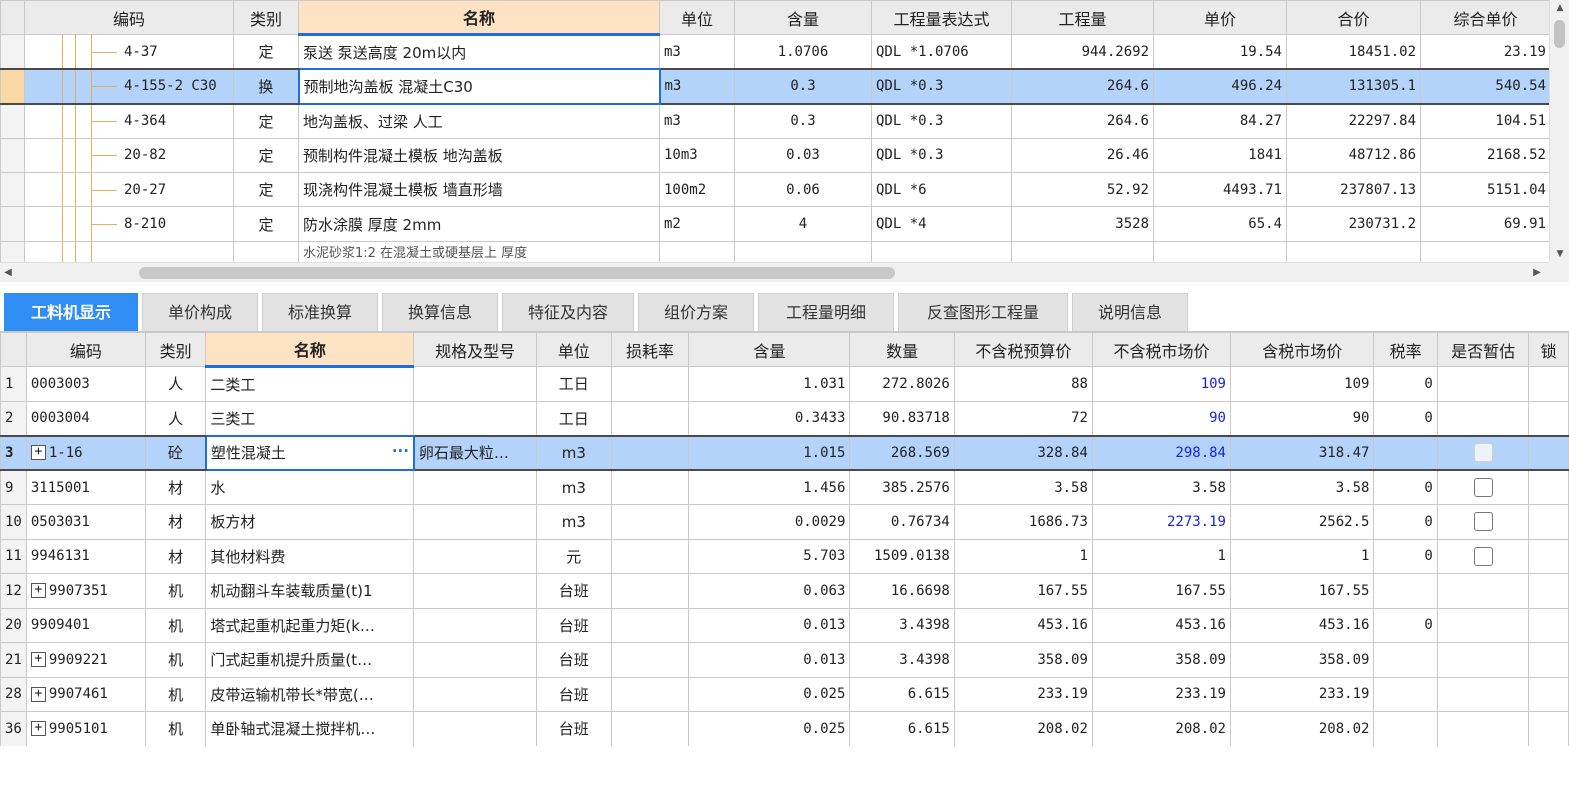  I want to click on cell-price: 1841, so click(1220, 155).